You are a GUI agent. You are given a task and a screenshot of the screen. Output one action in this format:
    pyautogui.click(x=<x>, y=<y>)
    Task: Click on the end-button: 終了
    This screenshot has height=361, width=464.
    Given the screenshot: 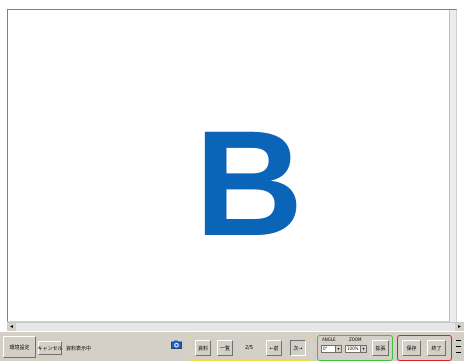 What is the action you would take?
    pyautogui.click(x=436, y=348)
    